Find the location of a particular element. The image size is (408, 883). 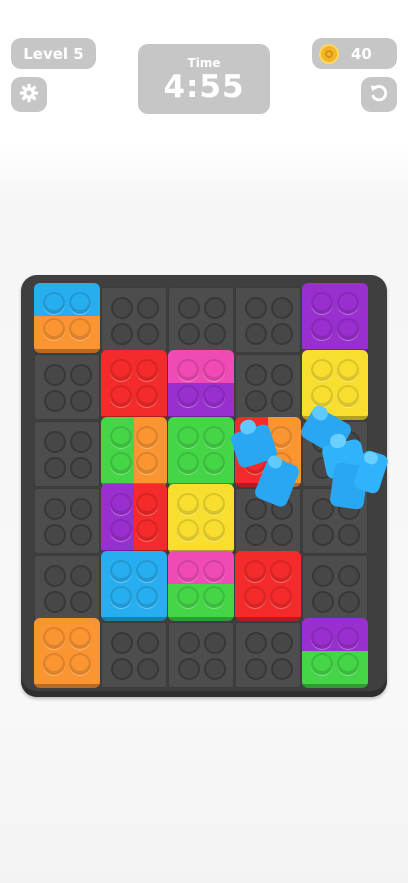

level-badge: Level 5 is located at coordinates (53, 53).